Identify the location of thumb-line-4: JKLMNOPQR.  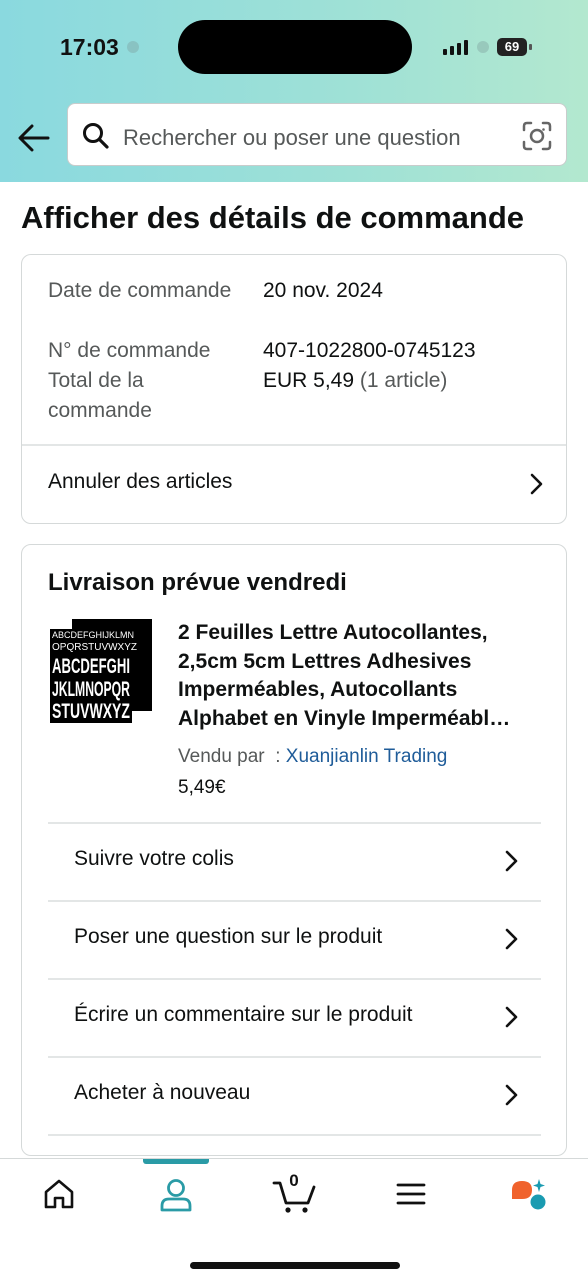
(91, 689).